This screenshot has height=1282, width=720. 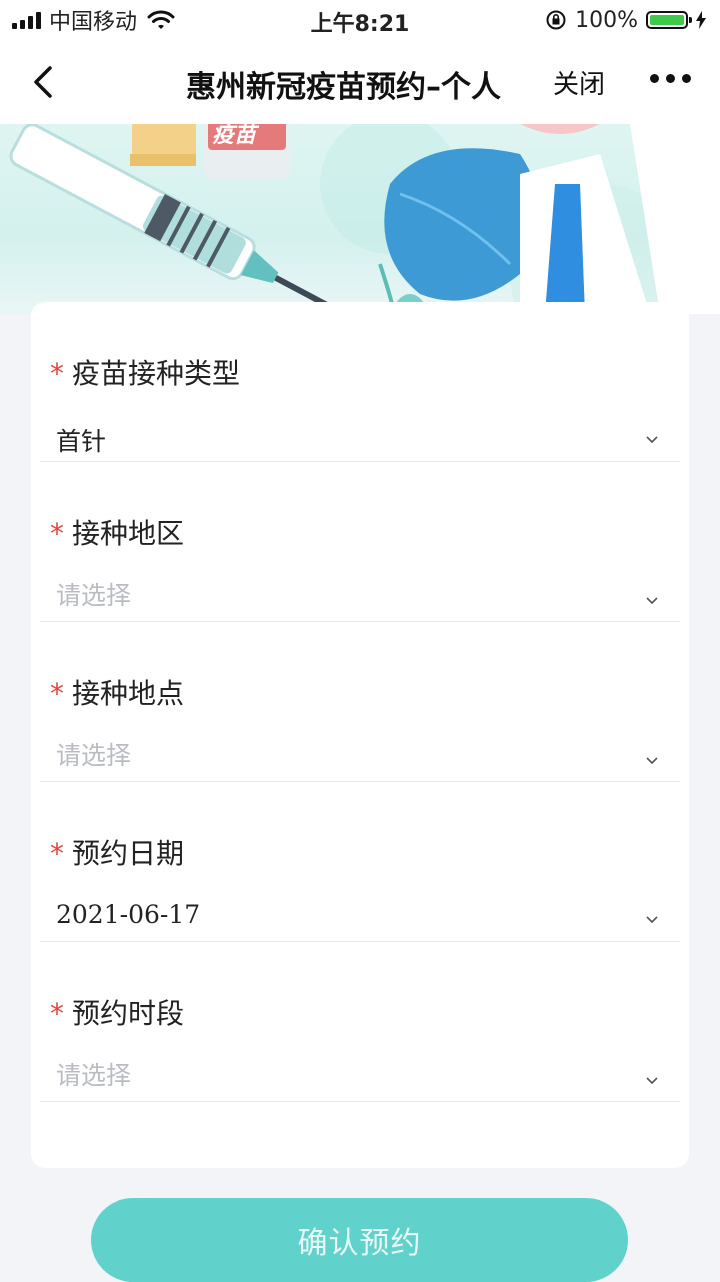 What do you see at coordinates (93, 1074) in the screenshot?
I see `time-slot-select: 请选择` at bounding box center [93, 1074].